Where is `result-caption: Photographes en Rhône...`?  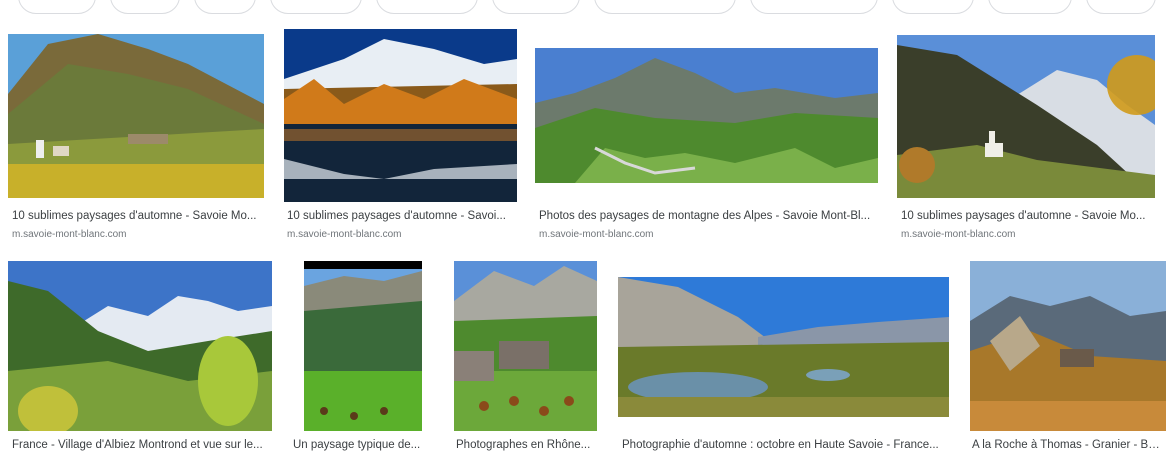
result-caption: Photographes en Rhône... is located at coordinates (526, 445).